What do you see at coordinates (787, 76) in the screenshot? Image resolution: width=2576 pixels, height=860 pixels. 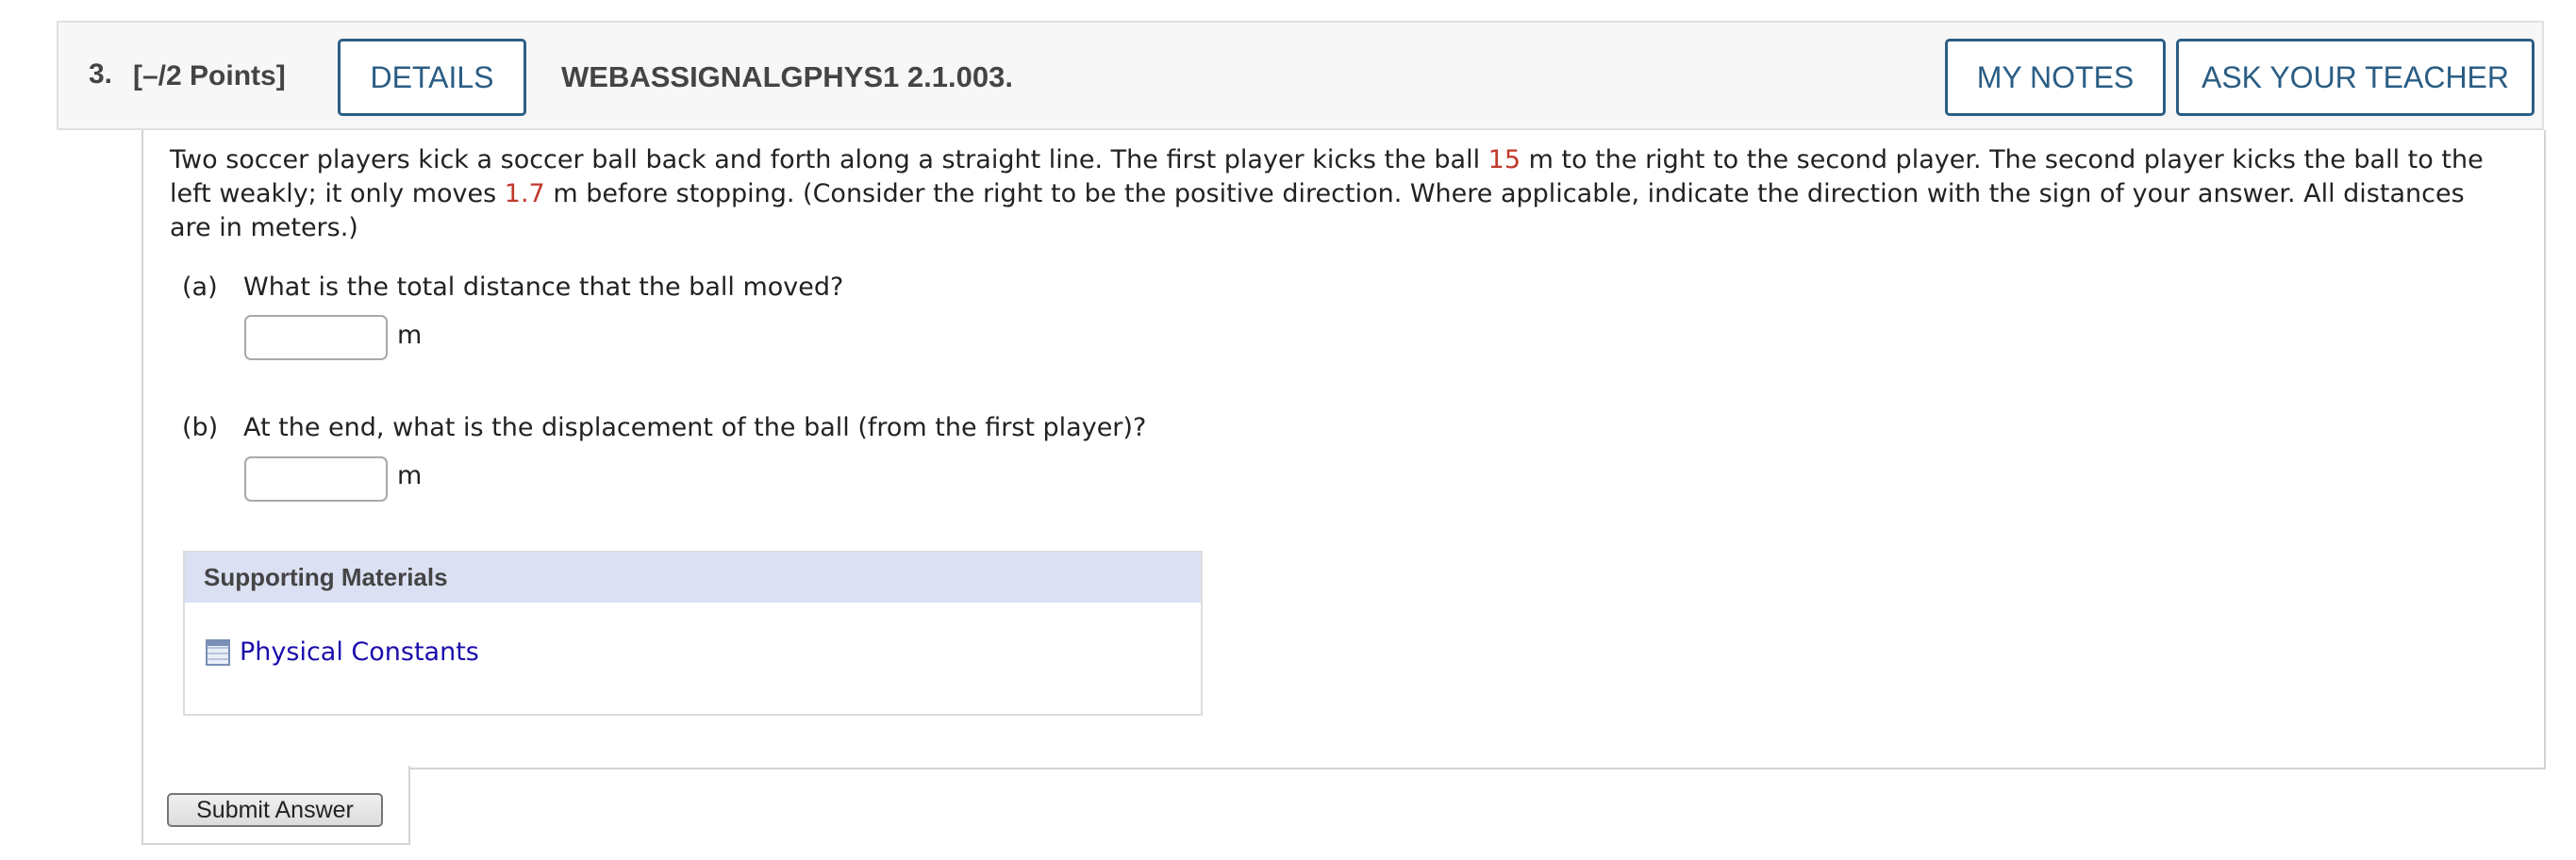 I see `question-id: WEBASSIGNALGPHYS1 2.1.003.` at bounding box center [787, 76].